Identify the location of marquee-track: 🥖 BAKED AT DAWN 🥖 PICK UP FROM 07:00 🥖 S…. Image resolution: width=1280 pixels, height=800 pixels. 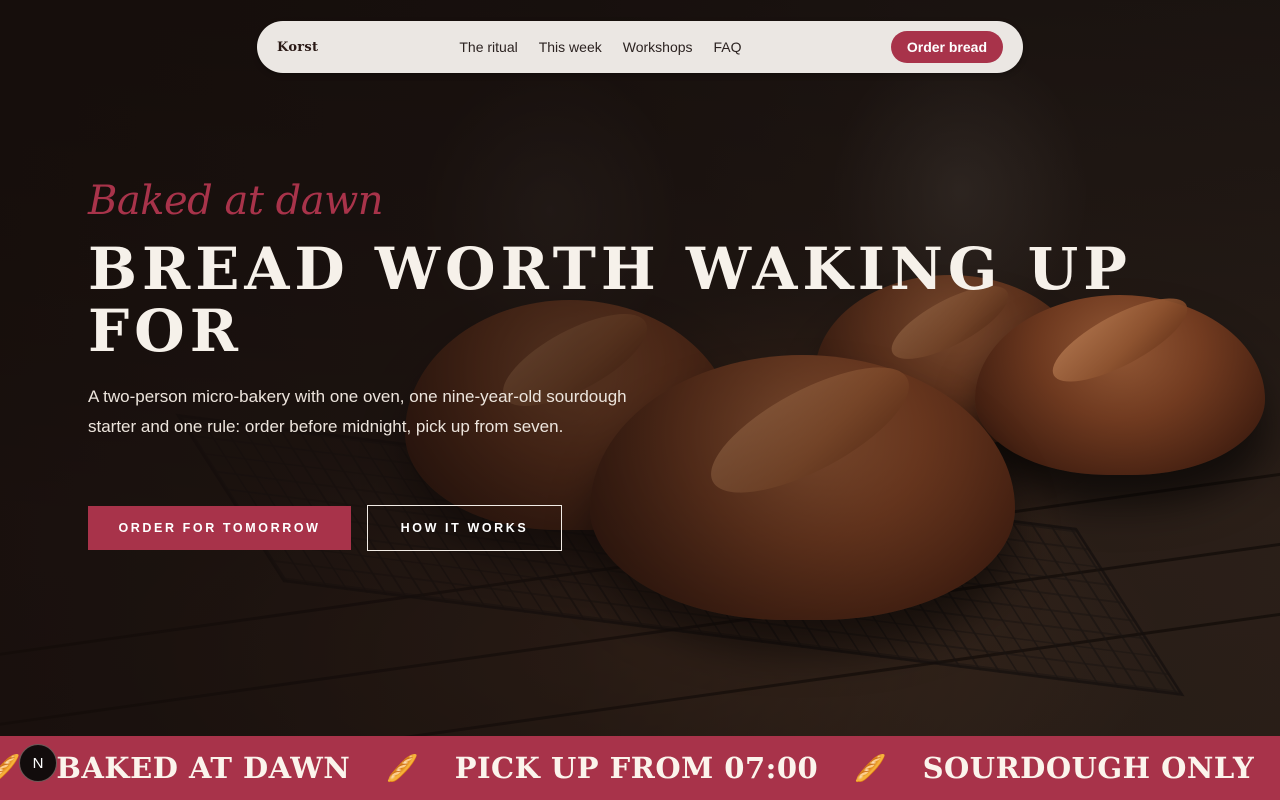
(640, 768).